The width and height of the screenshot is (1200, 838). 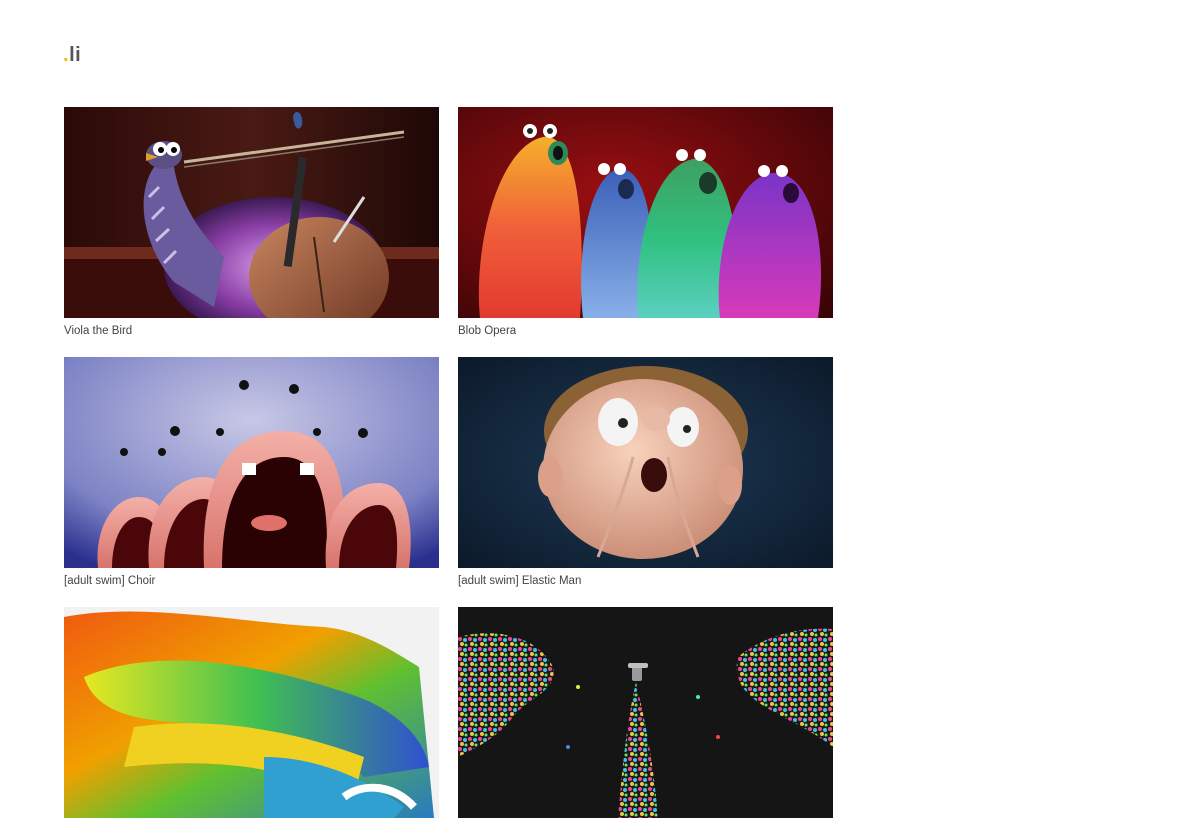 What do you see at coordinates (75, 55) in the screenshot?
I see `logo-text: li` at bounding box center [75, 55].